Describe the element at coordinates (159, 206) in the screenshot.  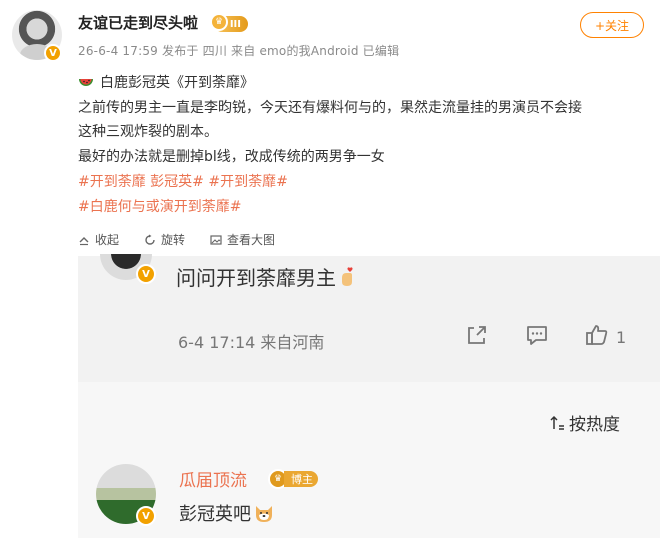
I see `topic-tag: #白鹿何与或演开到荼靡#` at that location.